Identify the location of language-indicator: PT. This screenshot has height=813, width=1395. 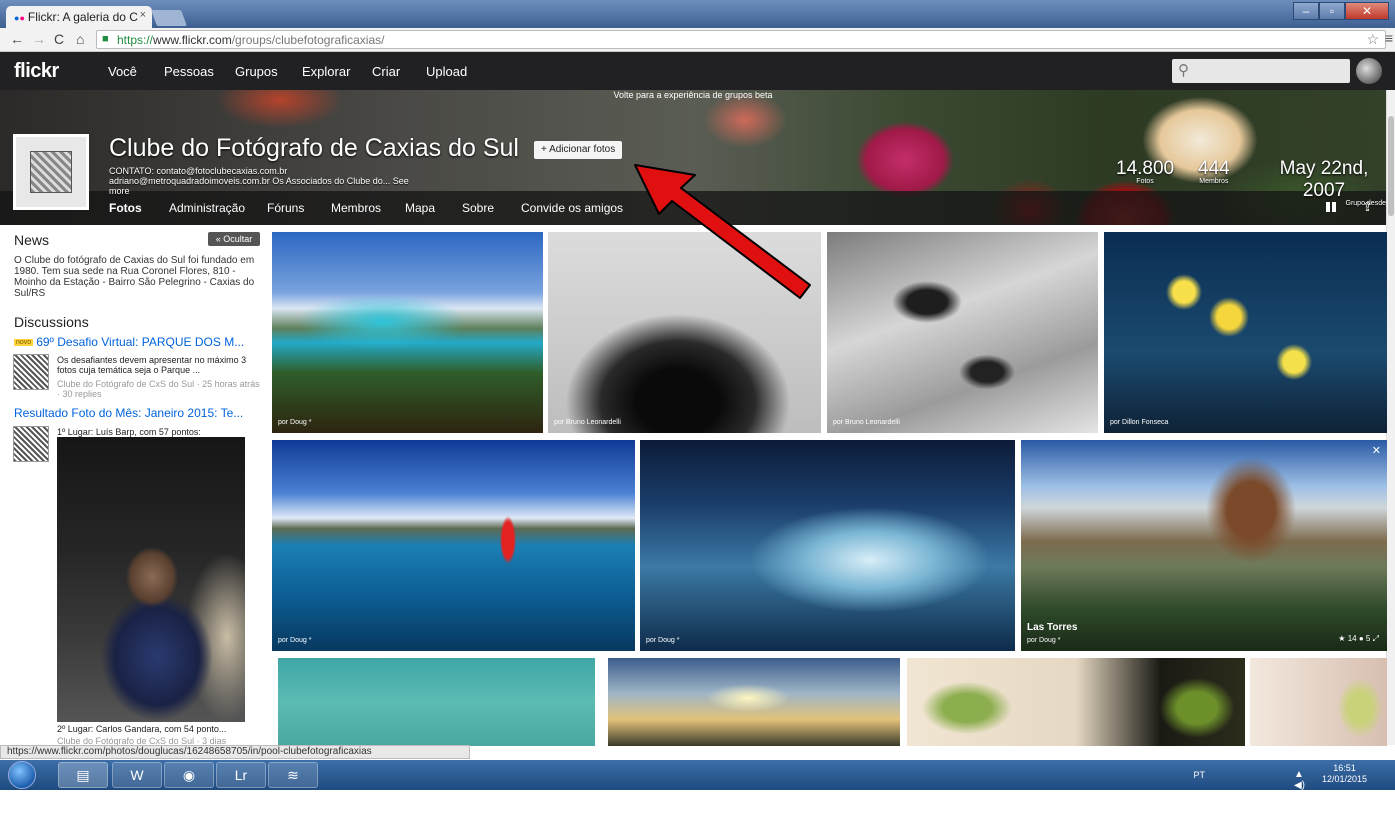
(1199, 775).